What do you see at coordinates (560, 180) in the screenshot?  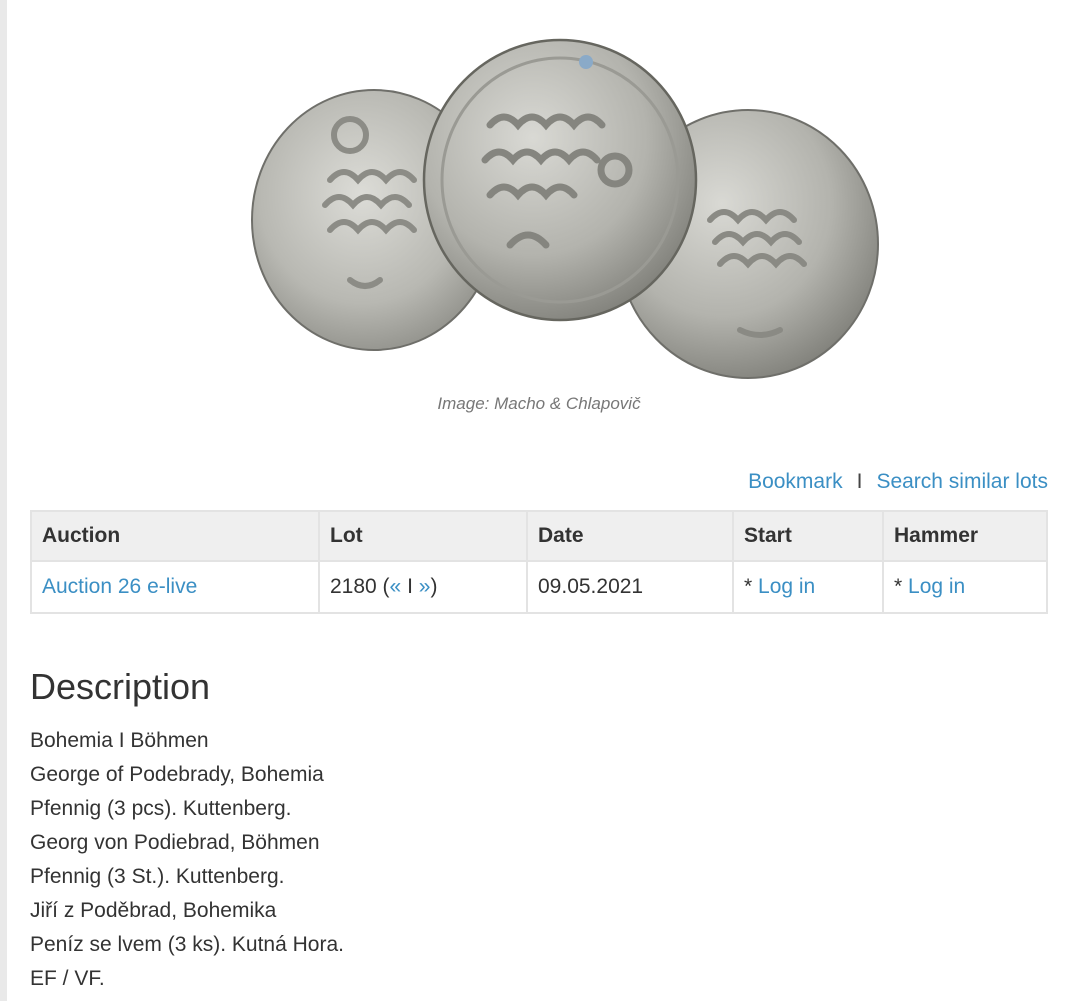 I see `coin-center` at bounding box center [560, 180].